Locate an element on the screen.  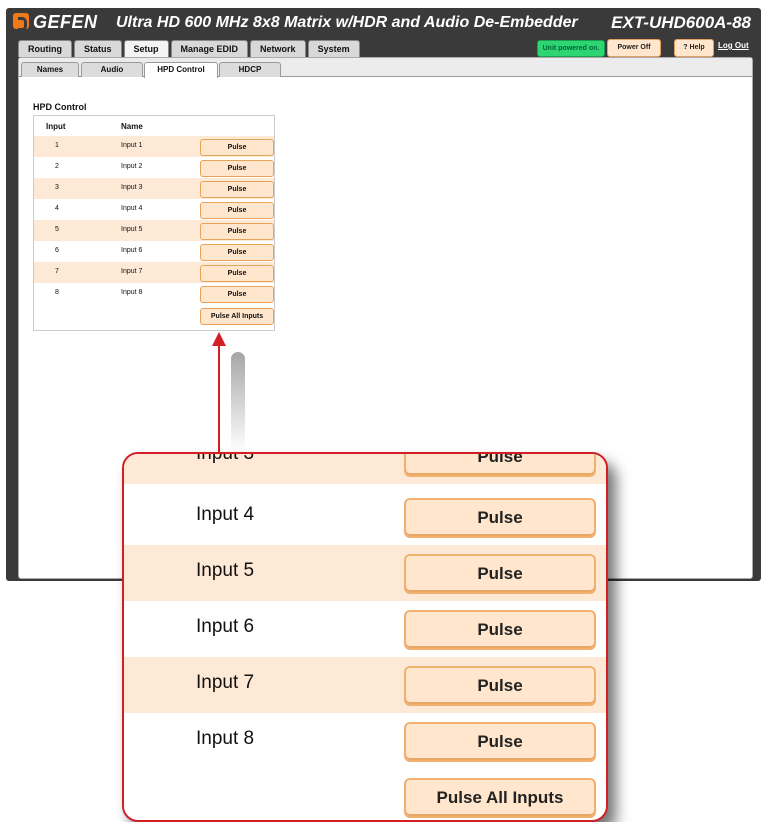
callout-arrow is located at coordinates (219, 400).